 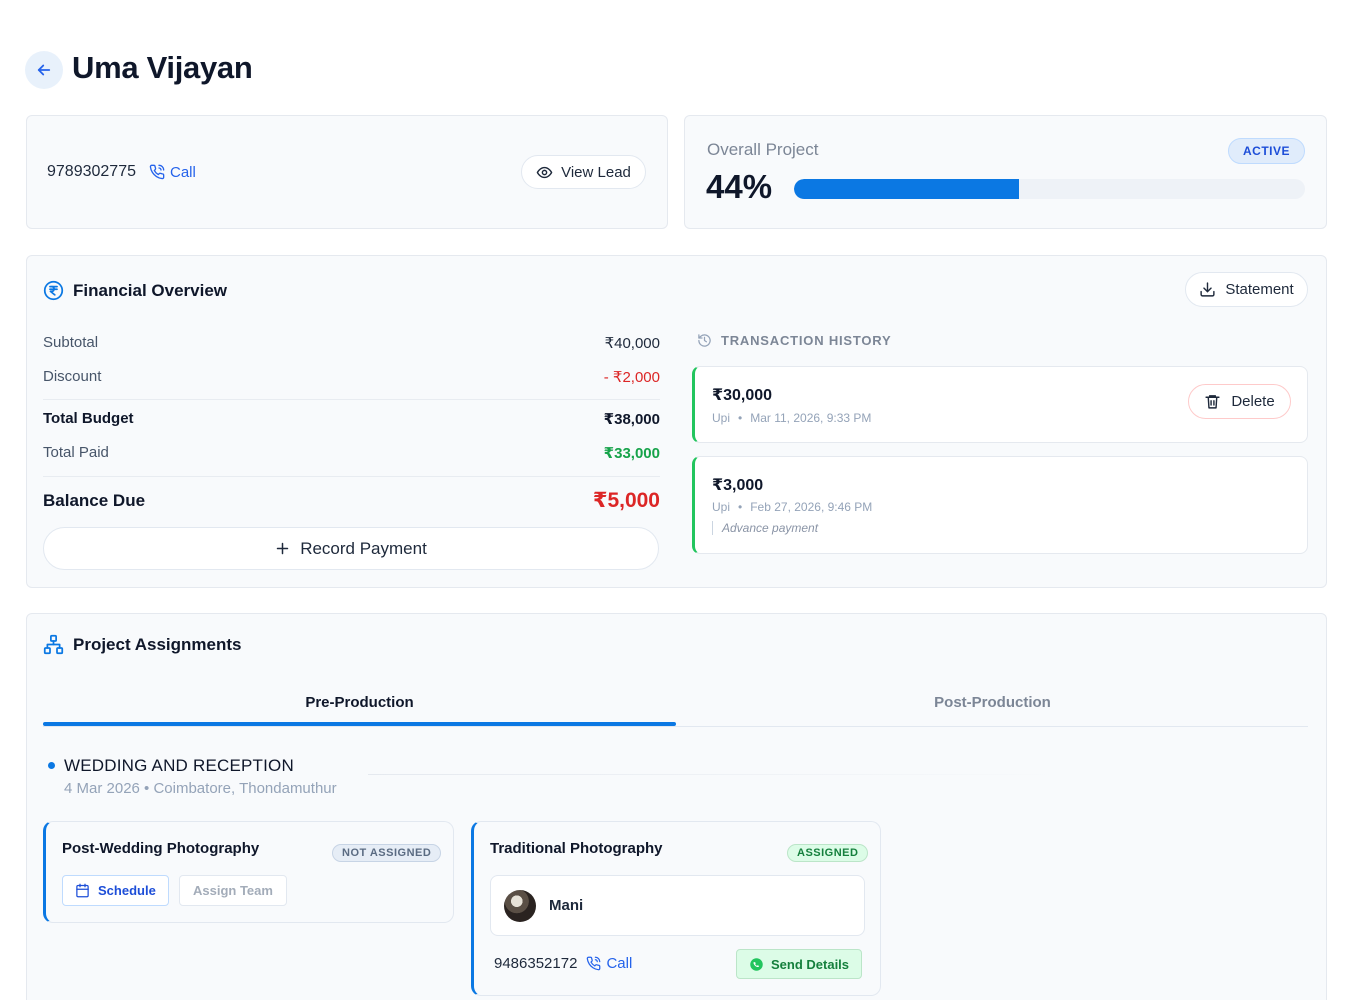 I want to click on event-bullet, so click(x=51, y=765).